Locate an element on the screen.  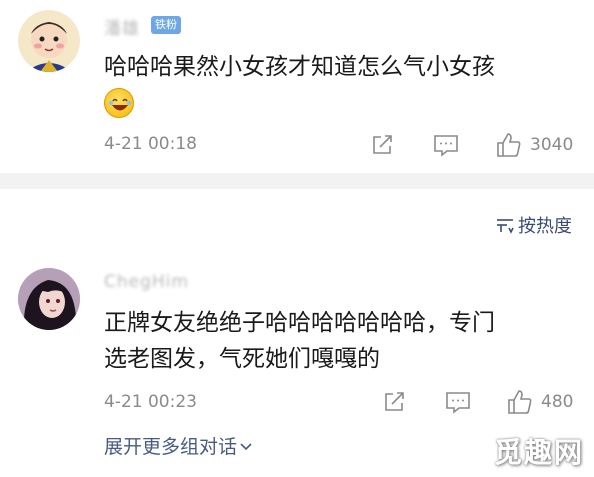
chevron-down-icon is located at coordinates (246, 446).